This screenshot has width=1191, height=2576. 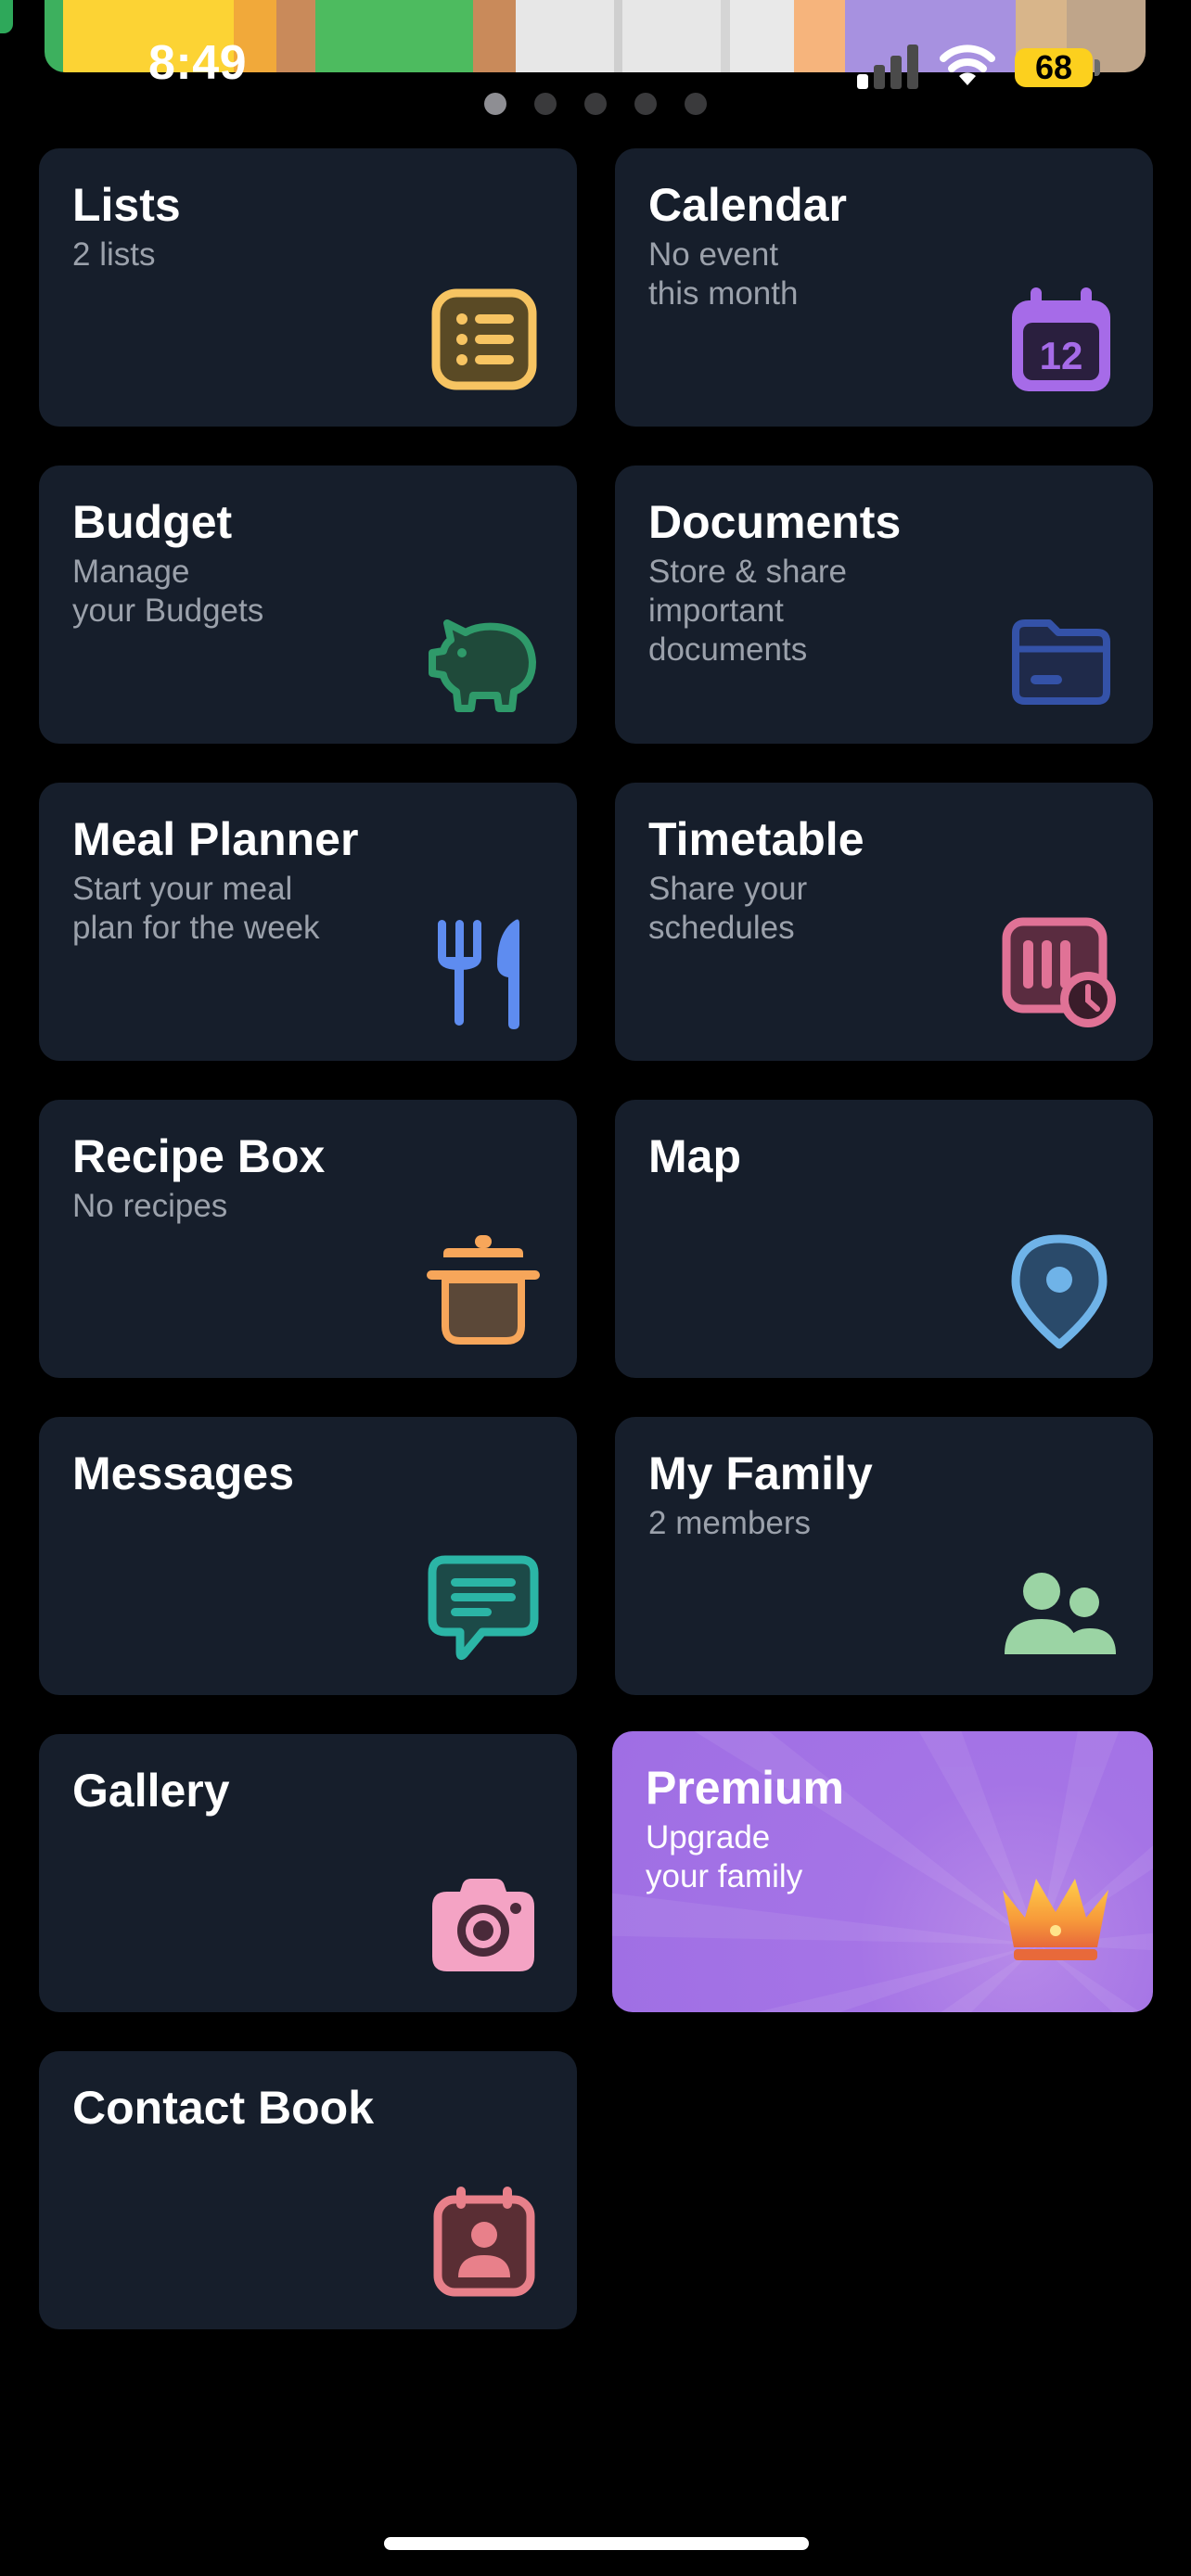 What do you see at coordinates (199, 1156) in the screenshot?
I see `card-title: Recipe Box` at bounding box center [199, 1156].